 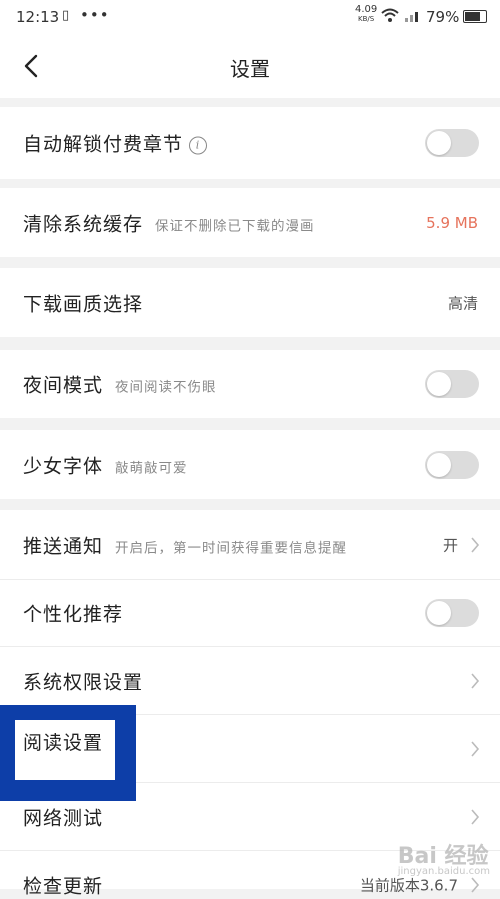 What do you see at coordinates (231, 548) in the screenshot?
I see `setting-push-sub: 开启后，第一时间获得重要信息提醒` at bounding box center [231, 548].